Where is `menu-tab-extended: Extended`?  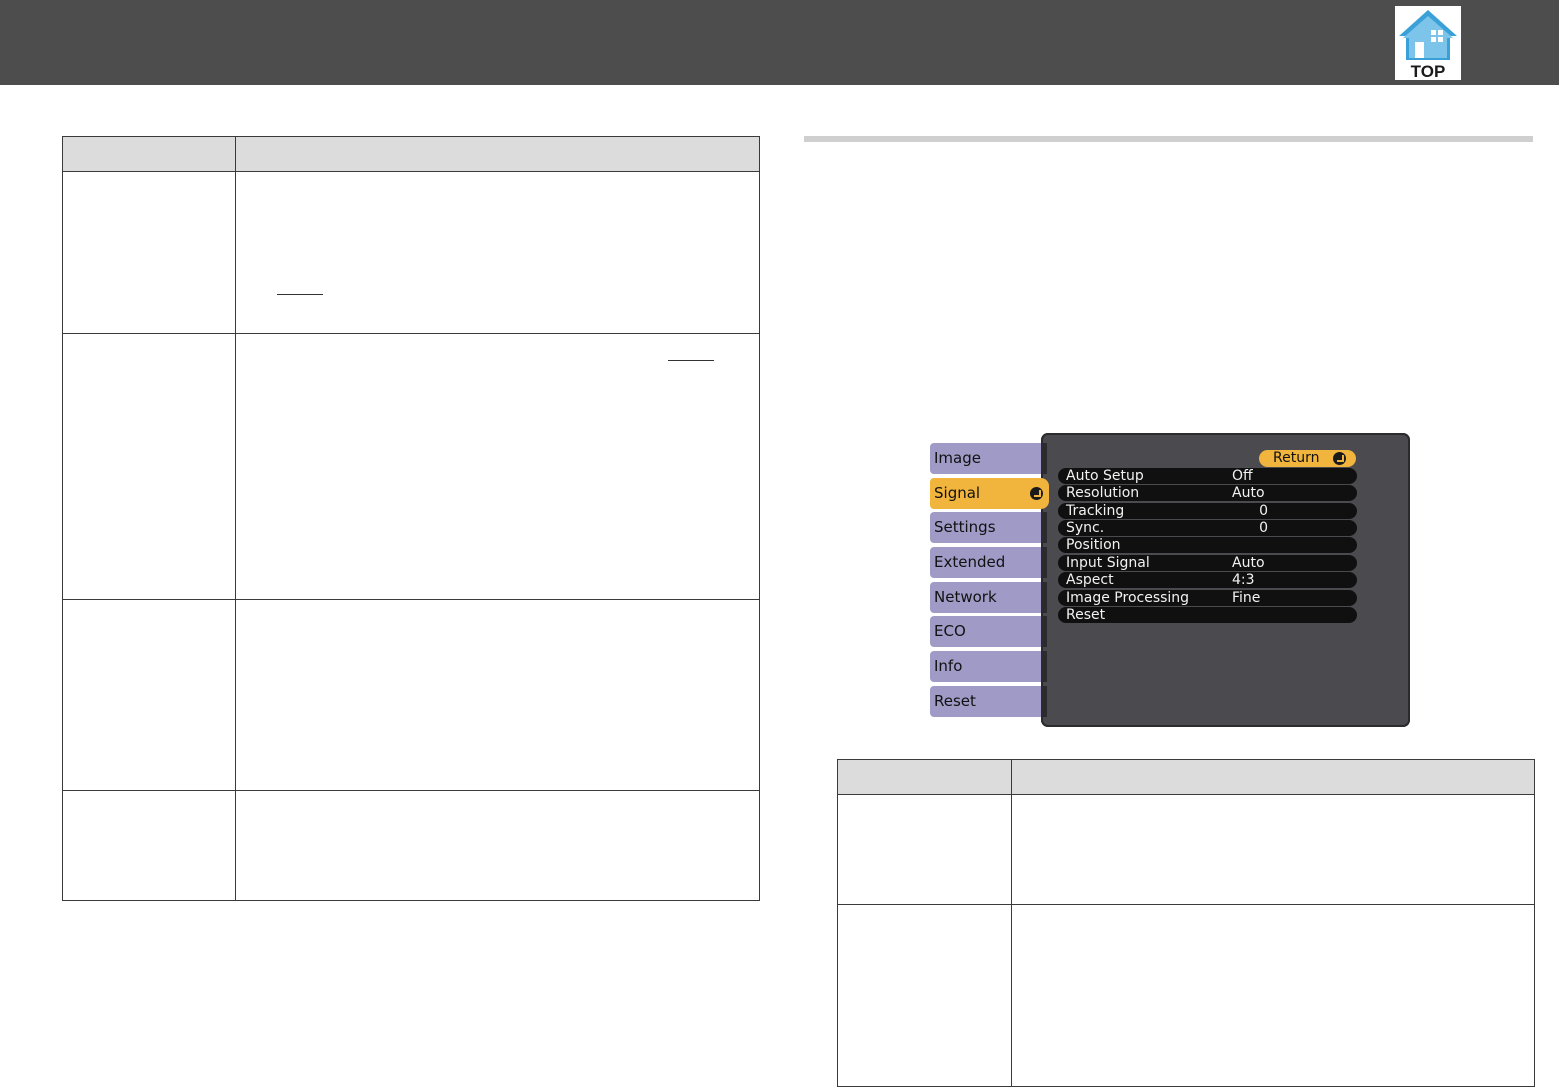
menu-tab-extended: Extended is located at coordinates (988, 562).